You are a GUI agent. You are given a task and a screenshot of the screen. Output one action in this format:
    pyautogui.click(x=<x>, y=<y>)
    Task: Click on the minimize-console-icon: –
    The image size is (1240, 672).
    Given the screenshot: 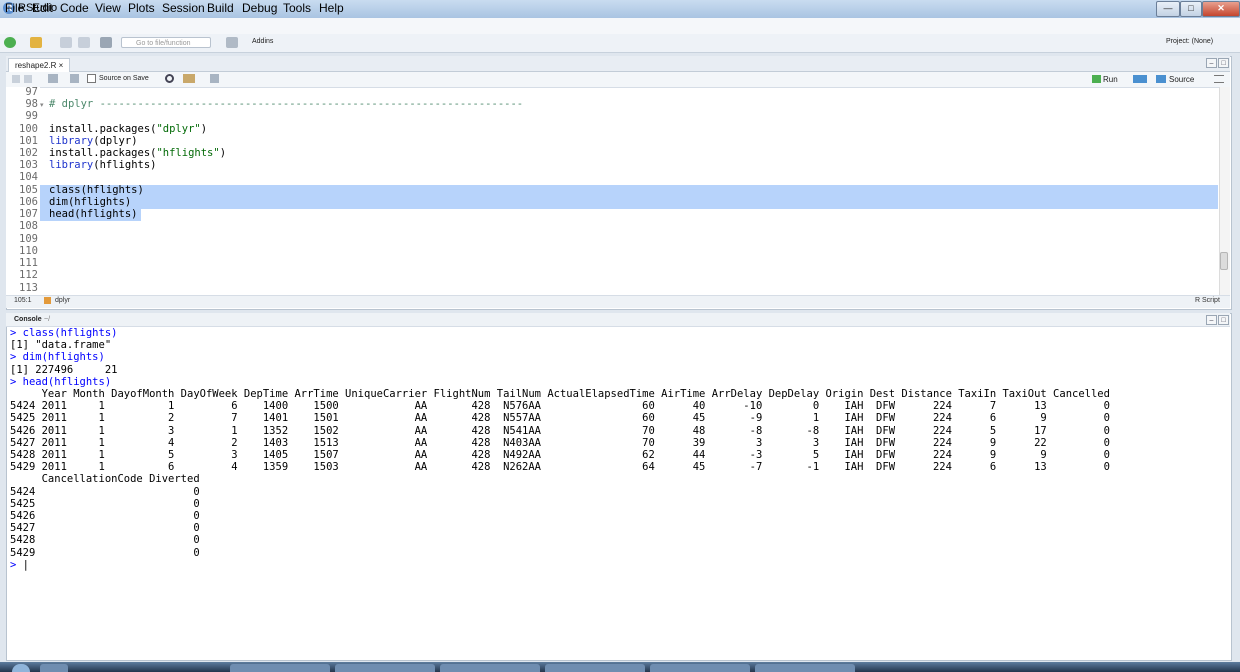 What is the action you would take?
    pyautogui.click(x=1211, y=320)
    